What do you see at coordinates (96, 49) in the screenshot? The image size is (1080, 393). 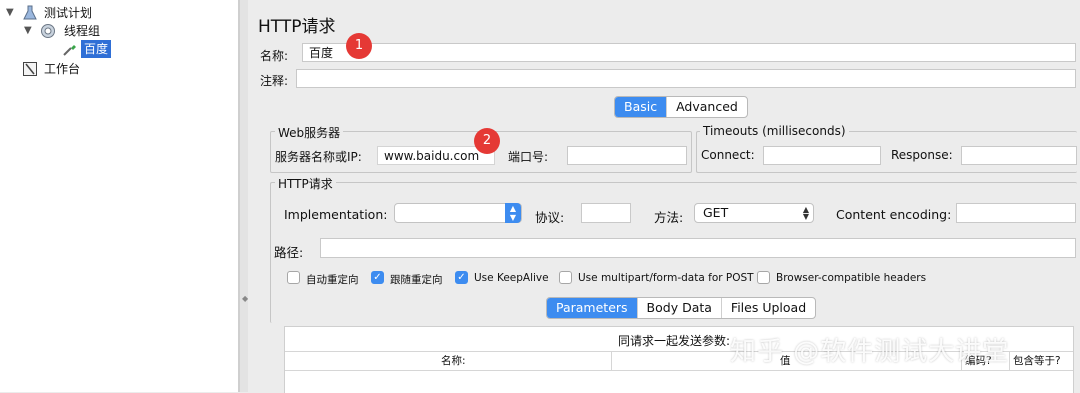 I see `tree-item-label: 百度` at bounding box center [96, 49].